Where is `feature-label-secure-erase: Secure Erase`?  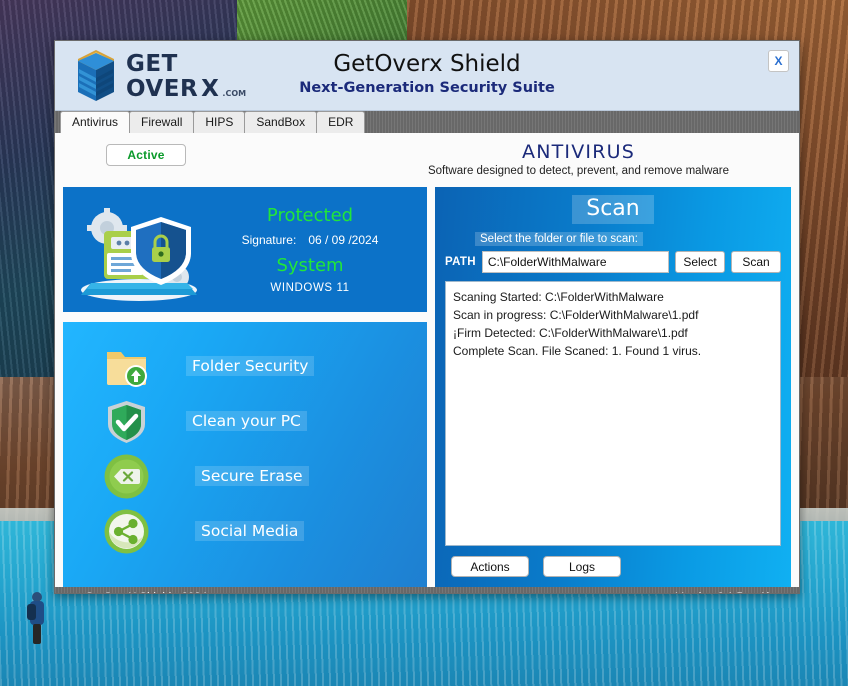
feature-label-secure-erase: Secure Erase is located at coordinates (252, 476).